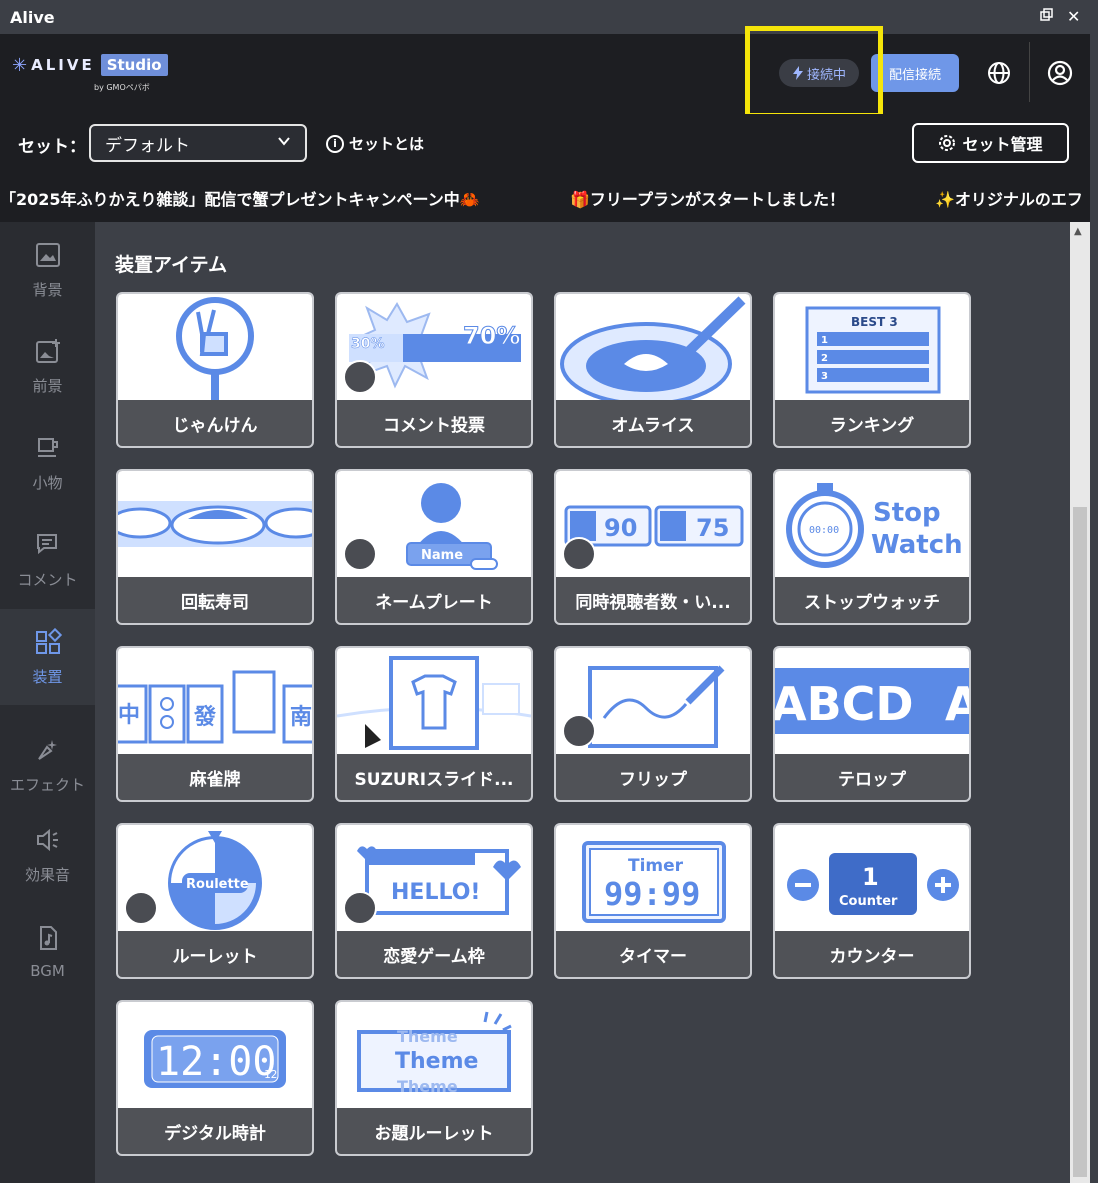 This screenshot has width=1098, height=1183. I want to click on item-card-ranking: BEST 3 1 2 3 ランキング, so click(872, 370).